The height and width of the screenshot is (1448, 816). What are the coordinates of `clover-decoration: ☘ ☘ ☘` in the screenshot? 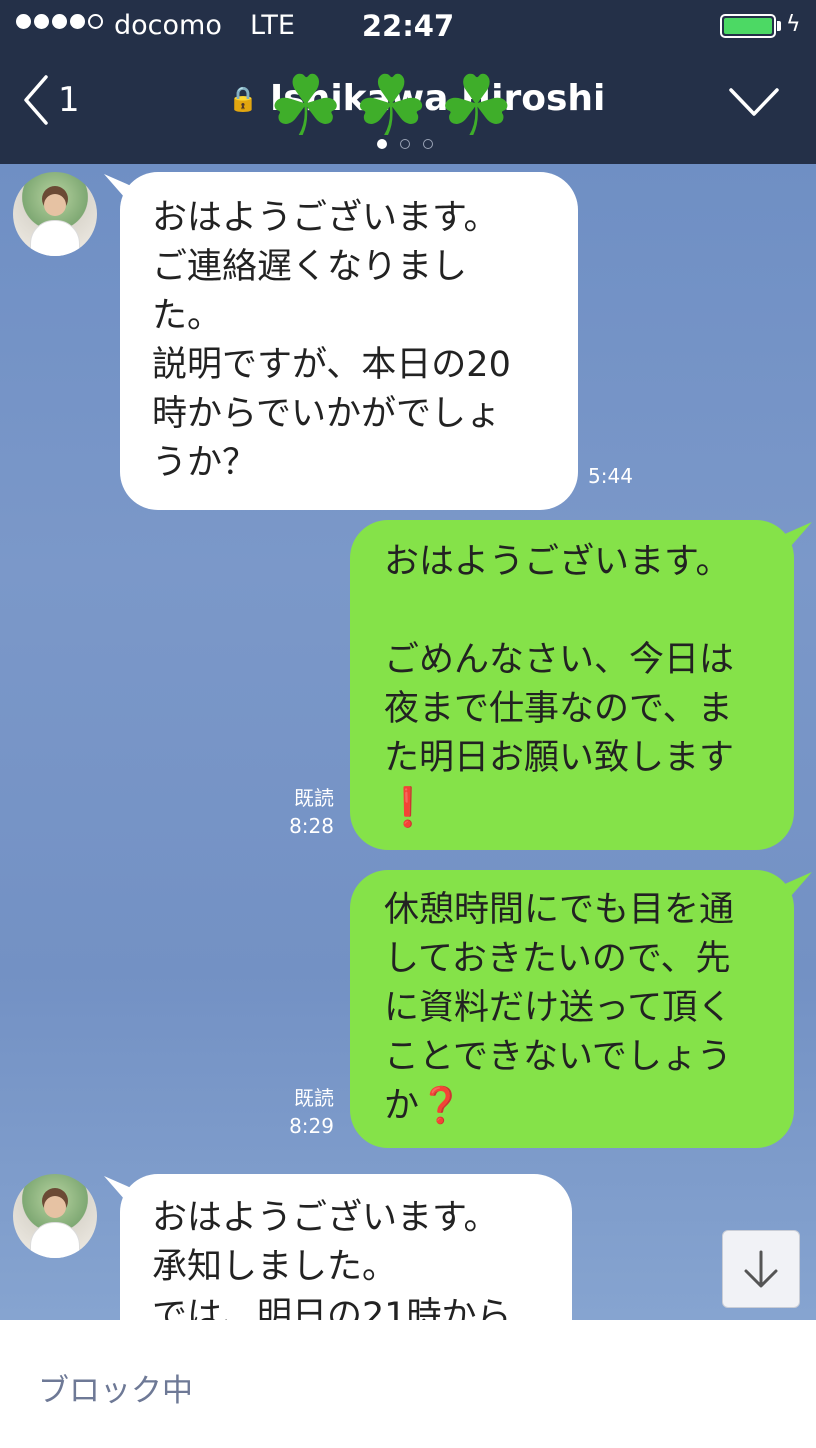 It's located at (391, 106).